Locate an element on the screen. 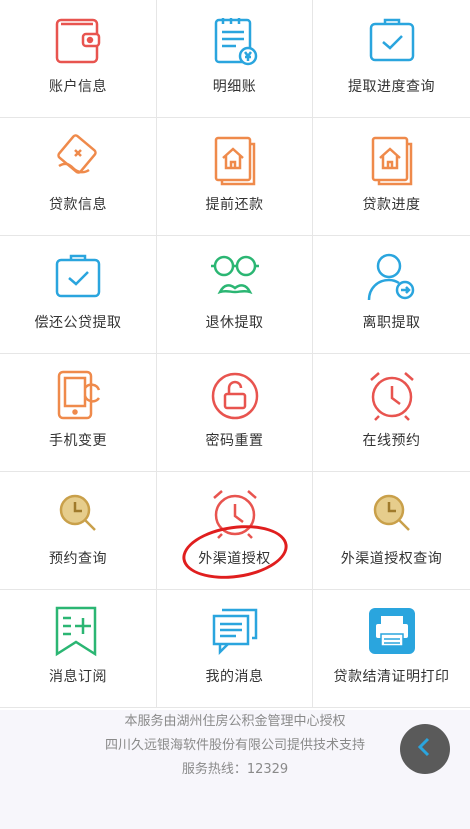 The height and width of the screenshot is (829, 470). menu-item-label: 账户信息 is located at coordinates (78, 87).